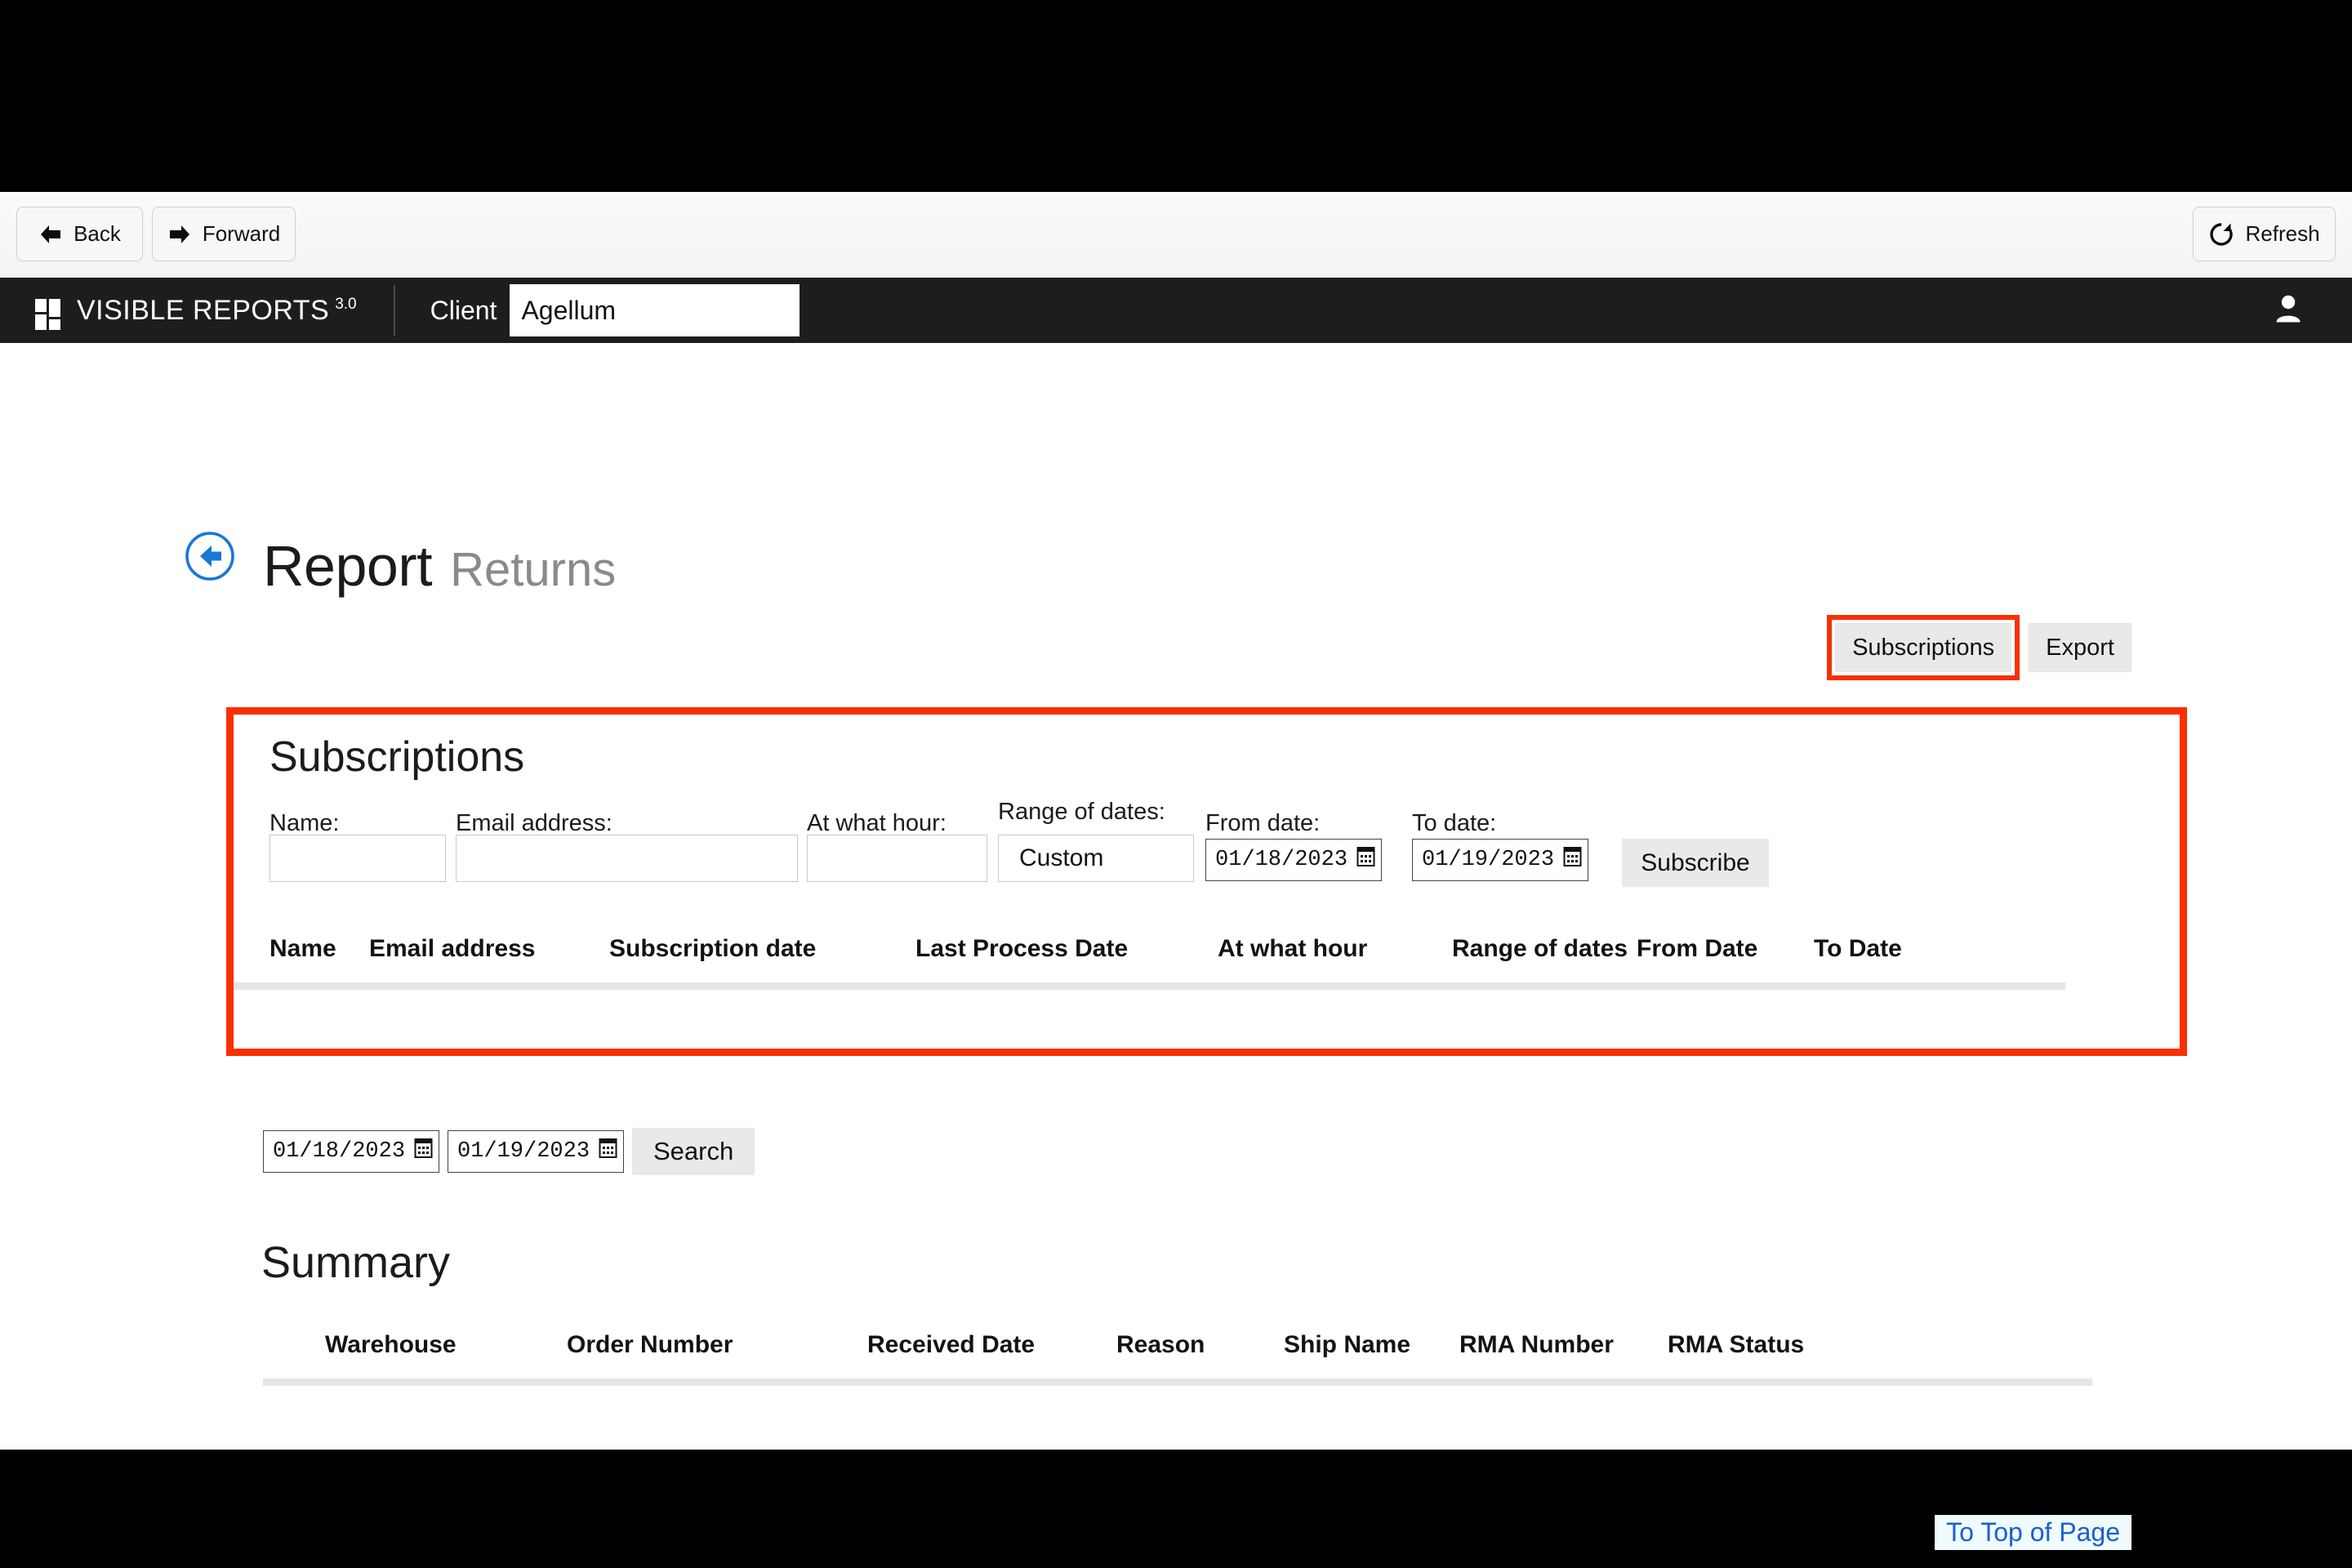 Image resolution: width=2352 pixels, height=1568 pixels. I want to click on email-label: Email address:, so click(534, 823).